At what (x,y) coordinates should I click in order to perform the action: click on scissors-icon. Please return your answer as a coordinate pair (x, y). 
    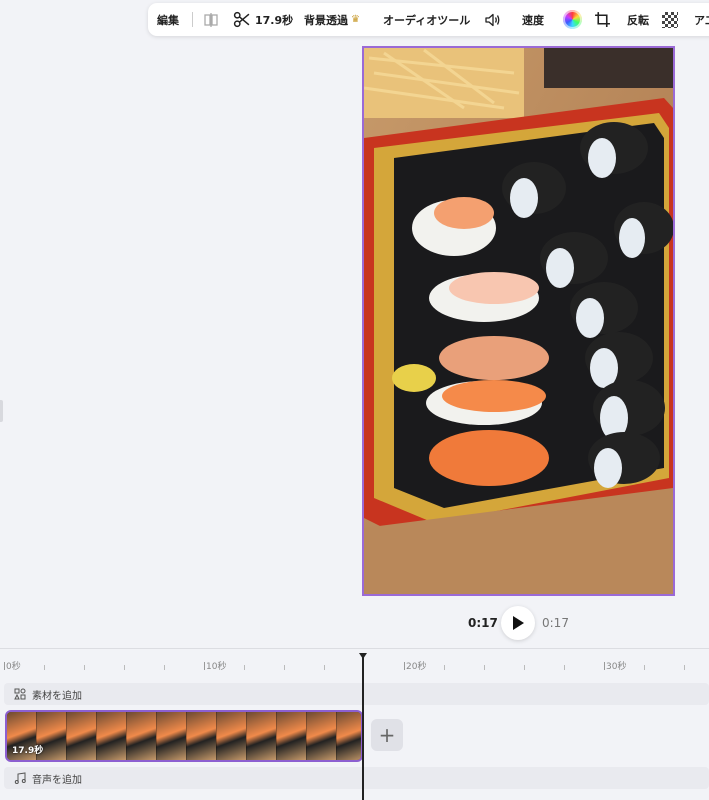
    Looking at the image, I should click on (241, 19).